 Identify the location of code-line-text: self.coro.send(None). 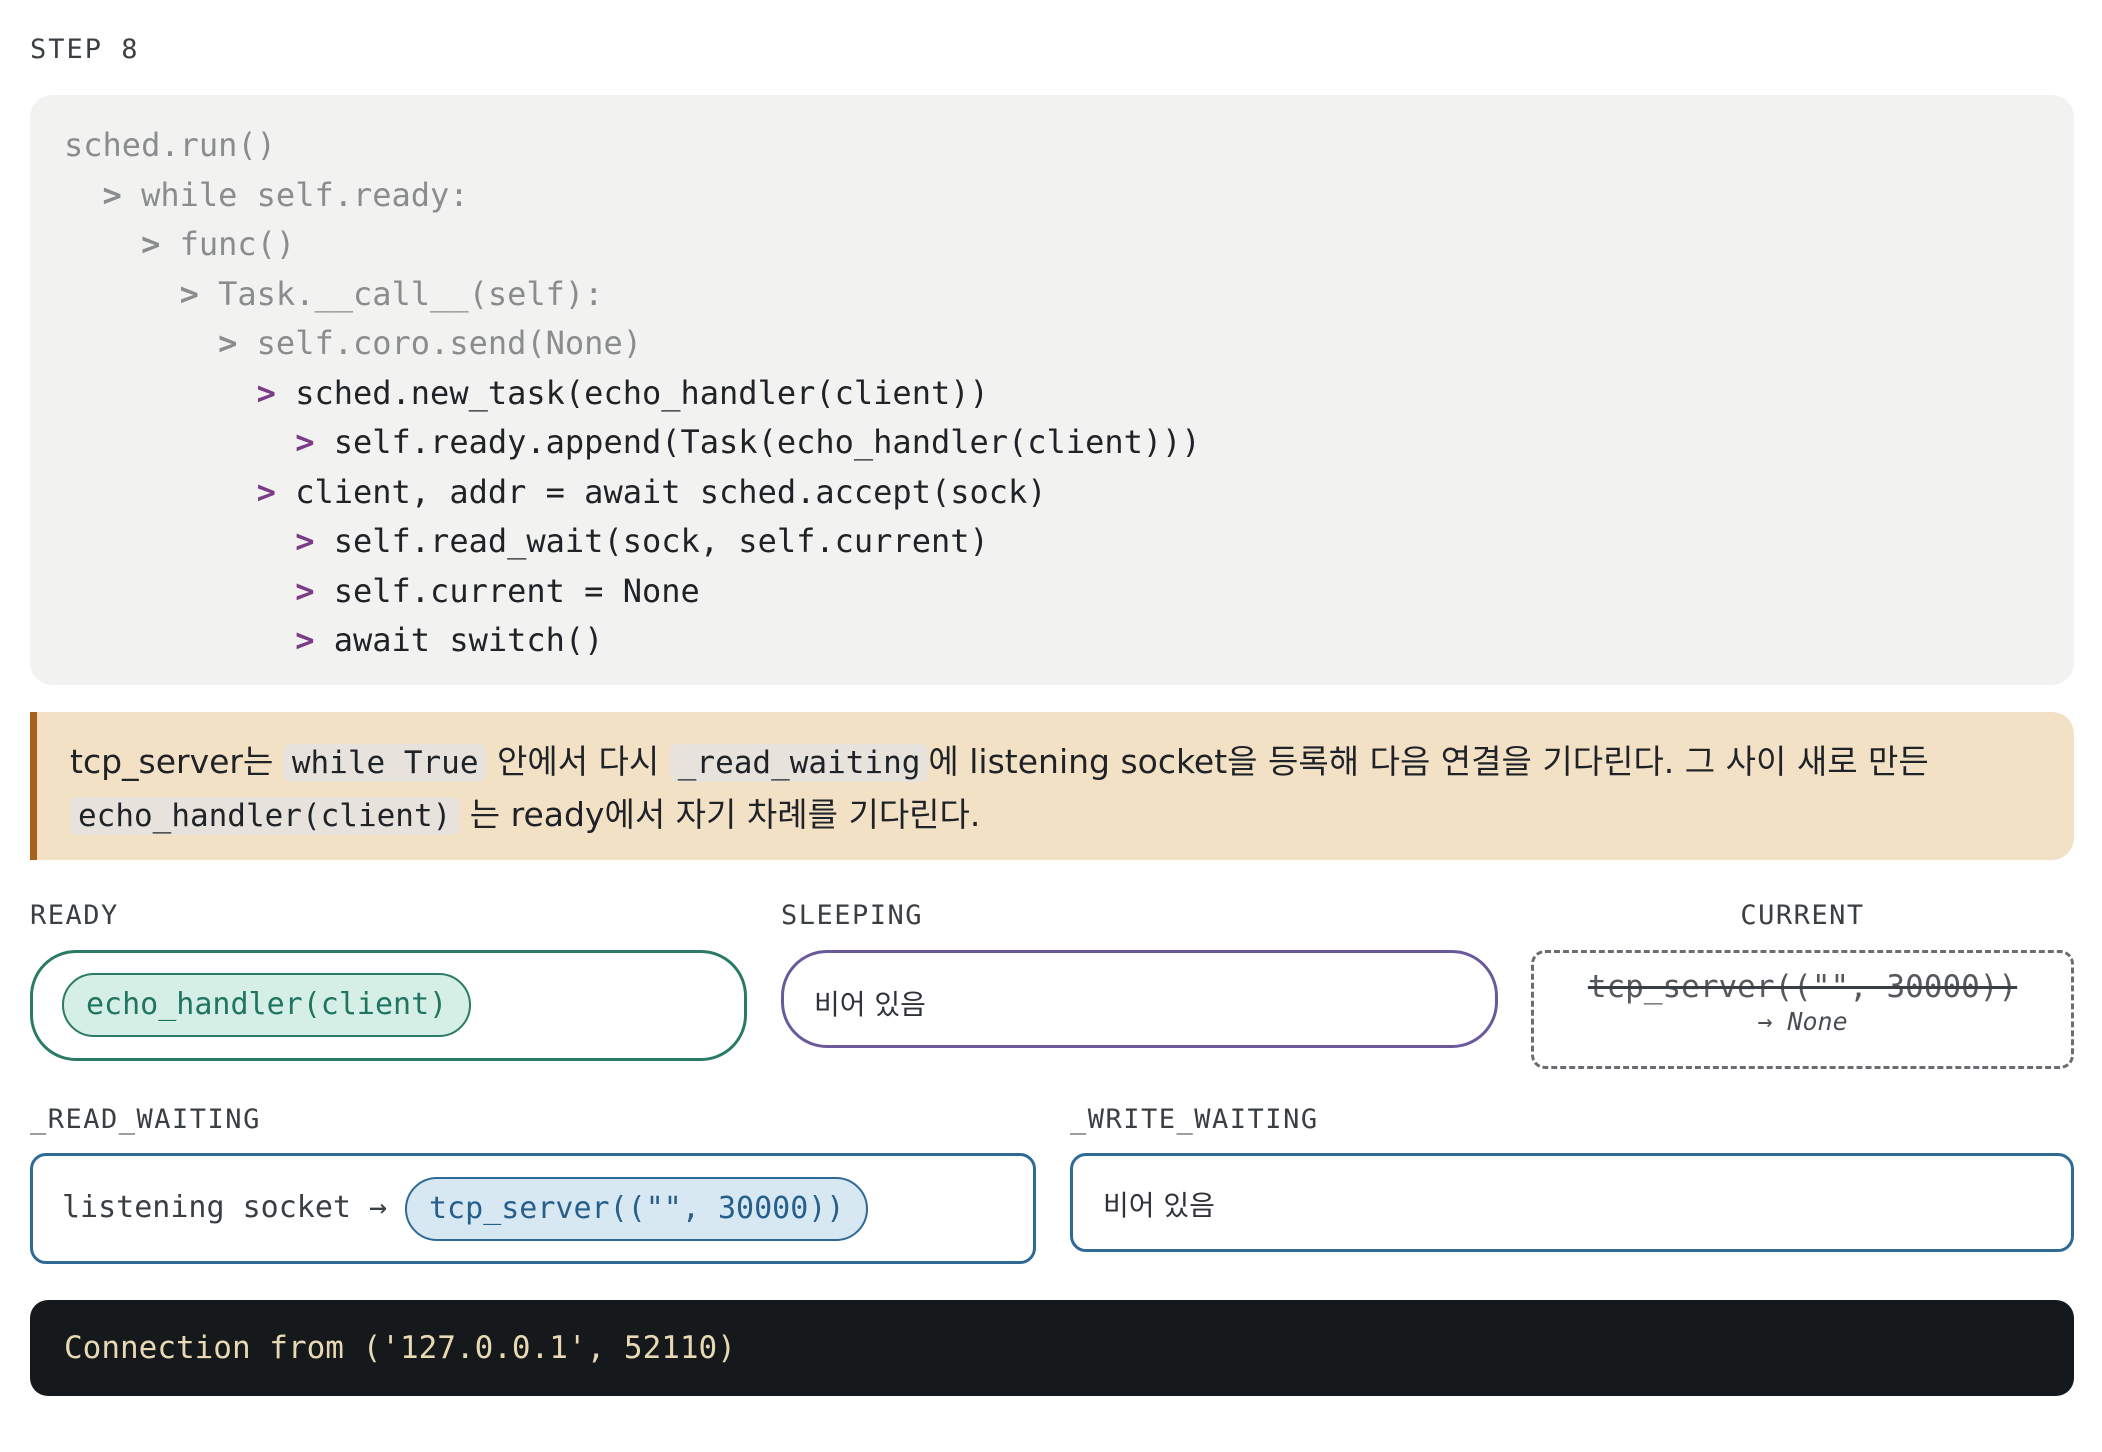
(449, 343).